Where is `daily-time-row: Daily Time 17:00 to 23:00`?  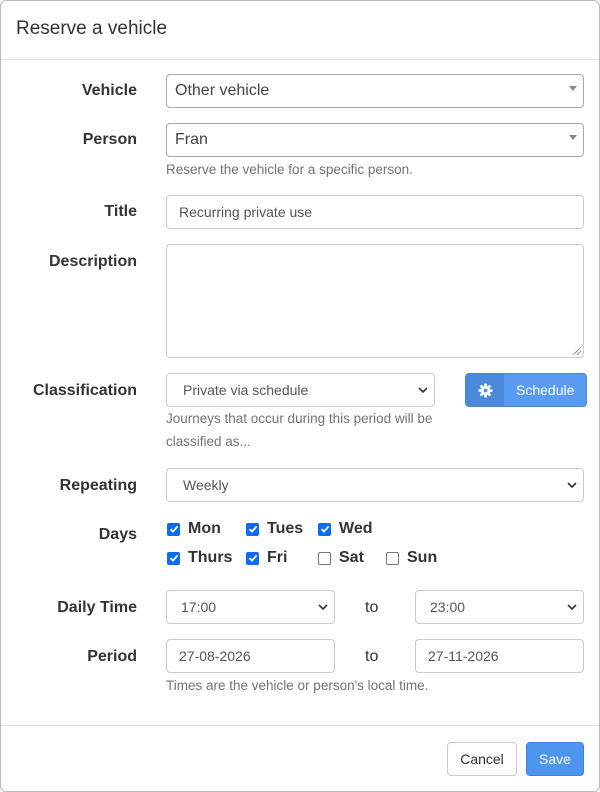
daily-time-row: Daily Time 17:00 to 23:00 is located at coordinates (300, 607).